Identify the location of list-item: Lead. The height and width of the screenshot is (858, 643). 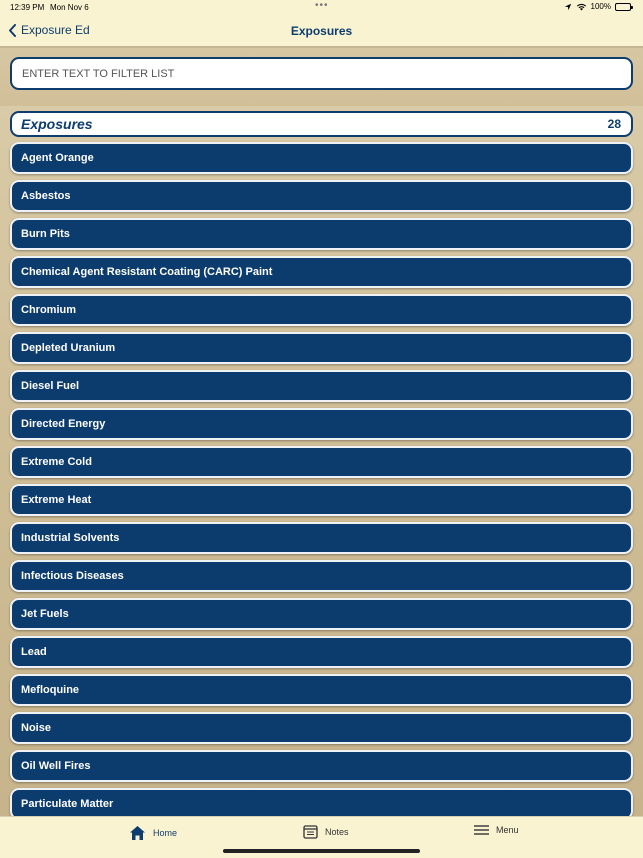
(321, 652).